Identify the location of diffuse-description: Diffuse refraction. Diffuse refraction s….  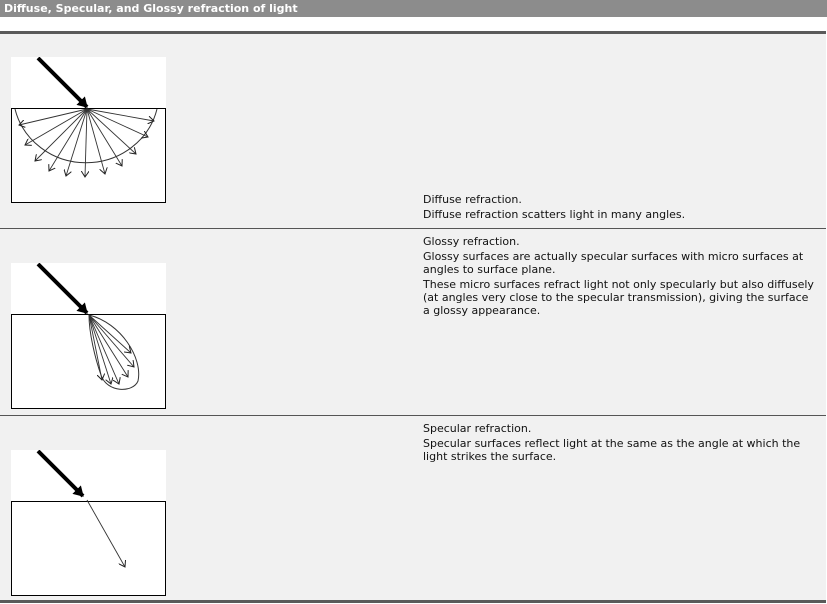
(620, 208).